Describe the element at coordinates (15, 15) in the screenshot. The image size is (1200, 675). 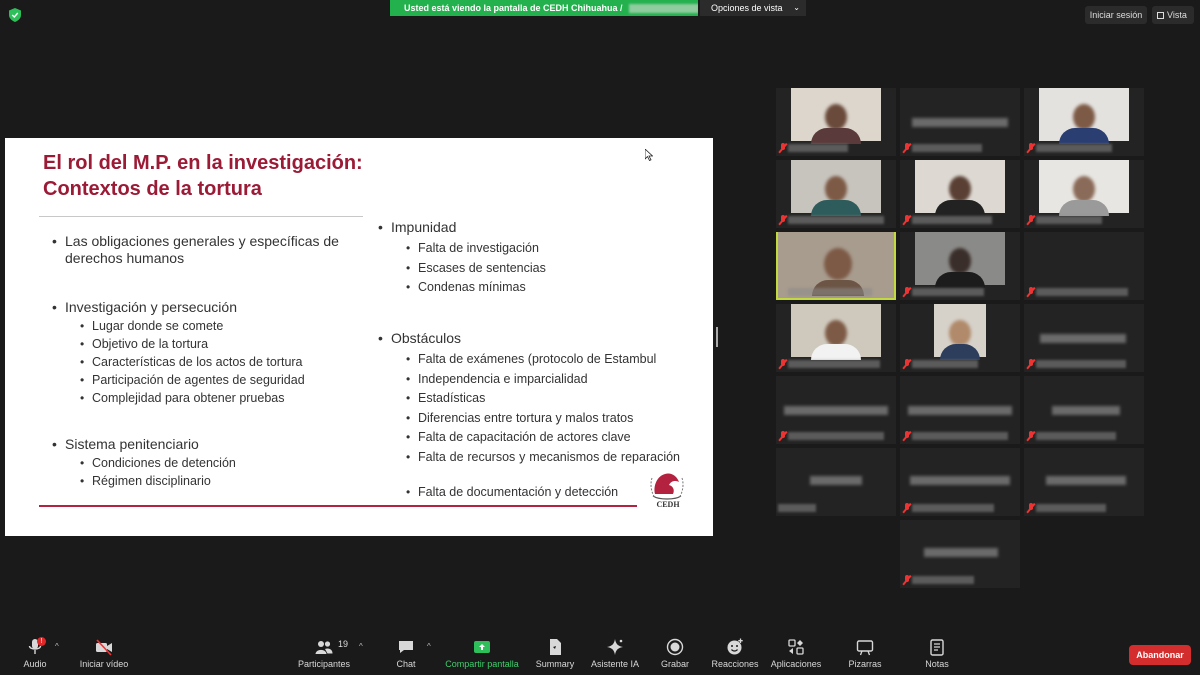
I see `security-shield-icon` at that location.